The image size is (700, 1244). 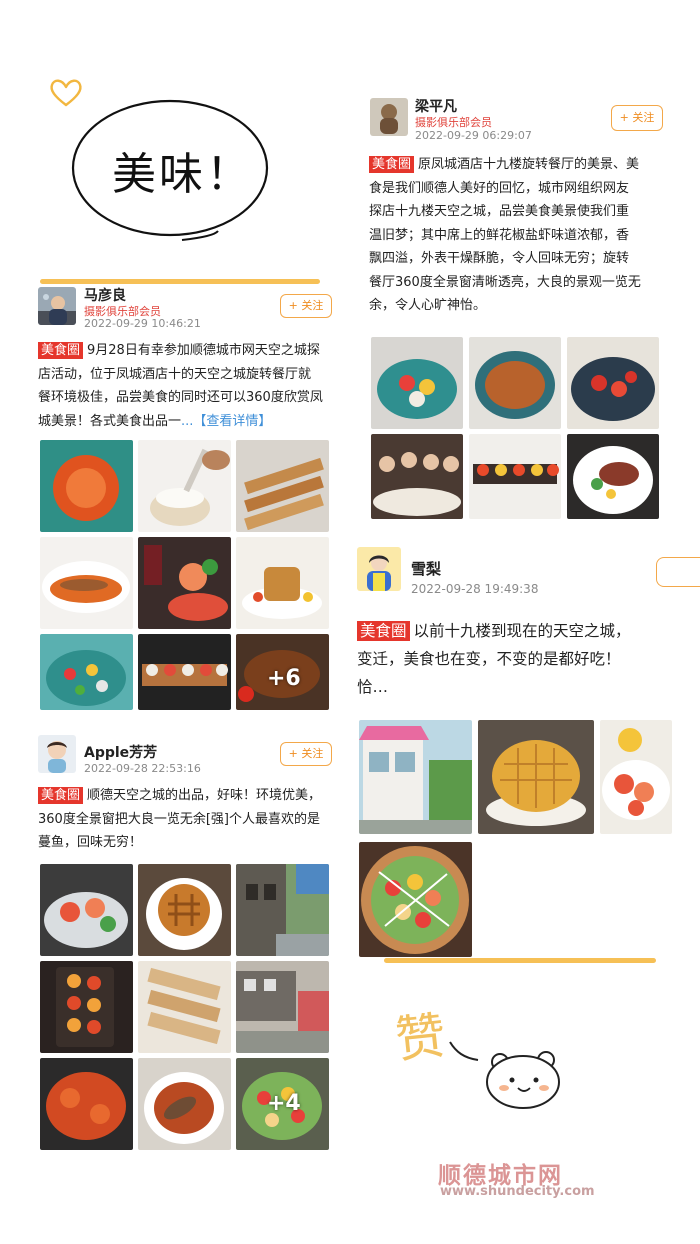 What do you see at coordinates (529, 164) in the screenshot?
I see `text-line: 原凤城酒店十九楼旋转餐厅的美景、美` at bounding box center [529, 164].